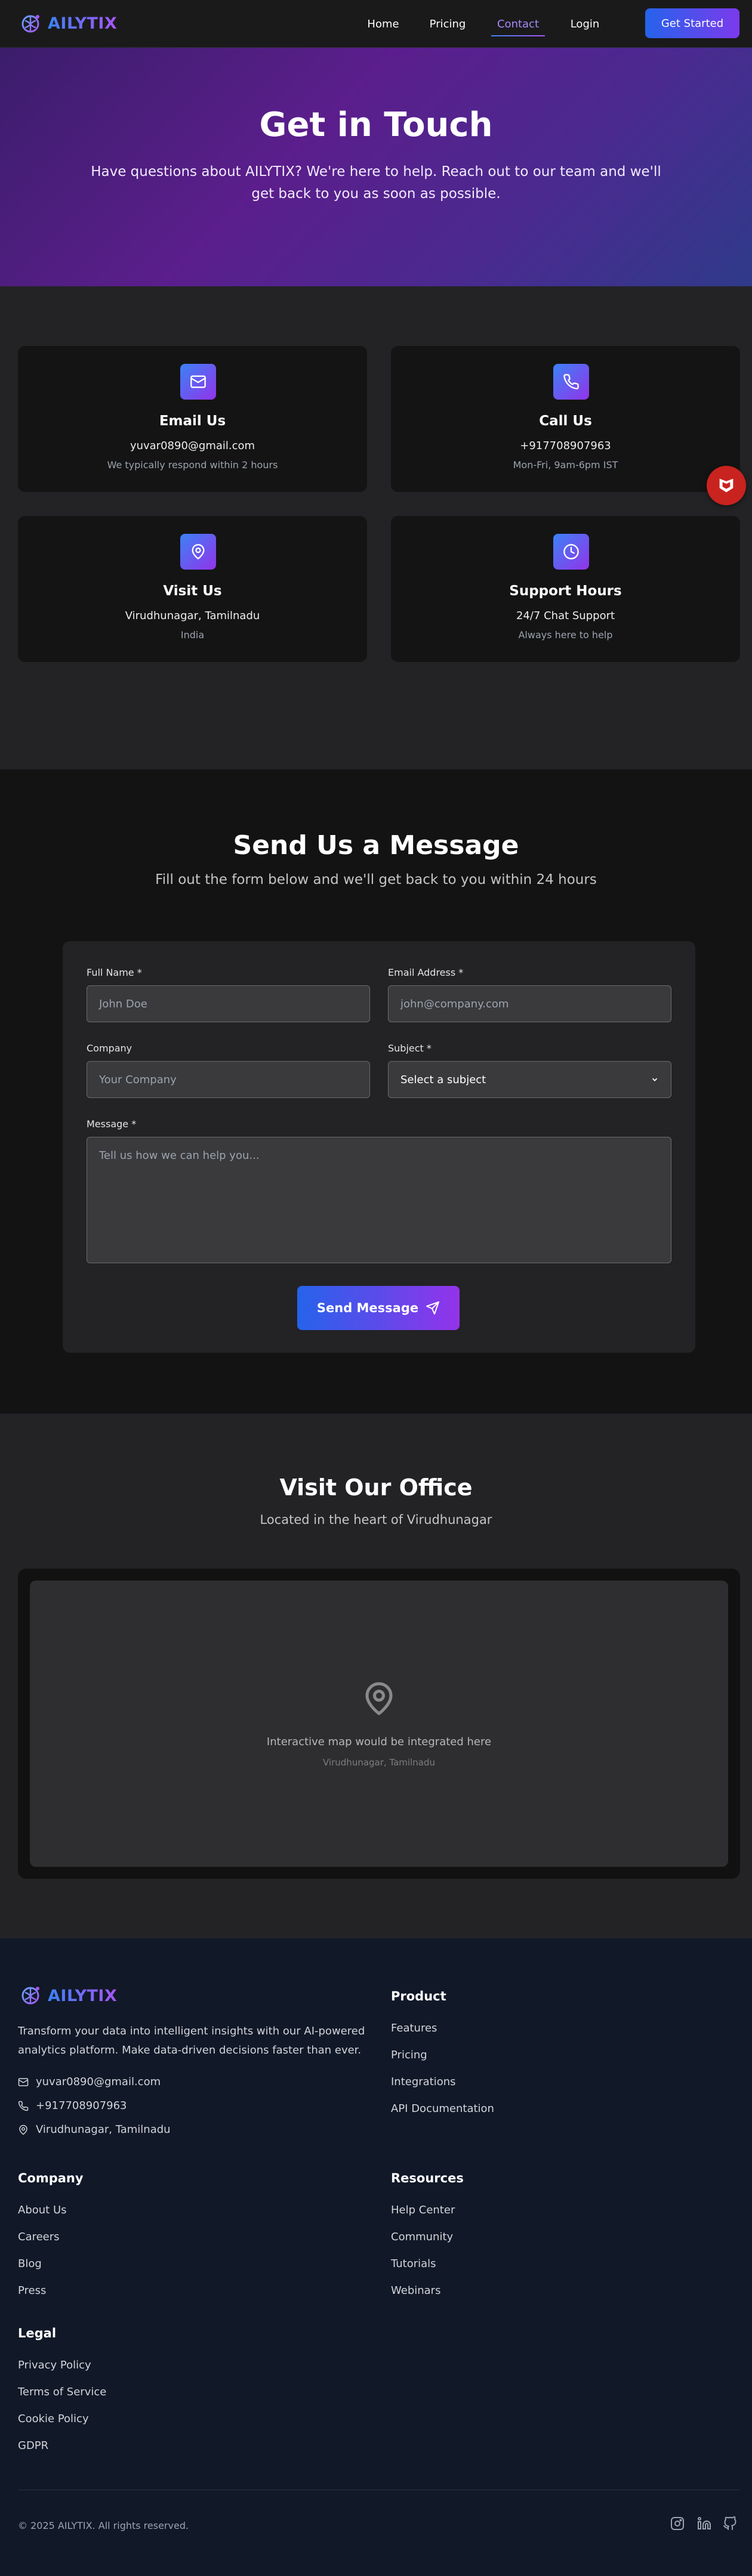 This screenshot has height=2576, width=752. What do you see at coordinates (32, 2290) in the screenshot?
I see `footer-link-press: Press` at bounding box center [32, 2290].